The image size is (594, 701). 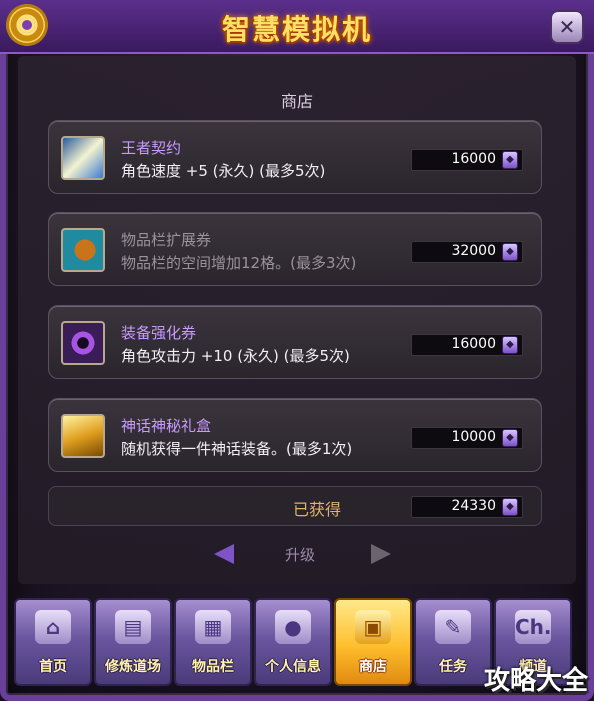 I want to click on close-button: ✕, so click(x=567, y=27).